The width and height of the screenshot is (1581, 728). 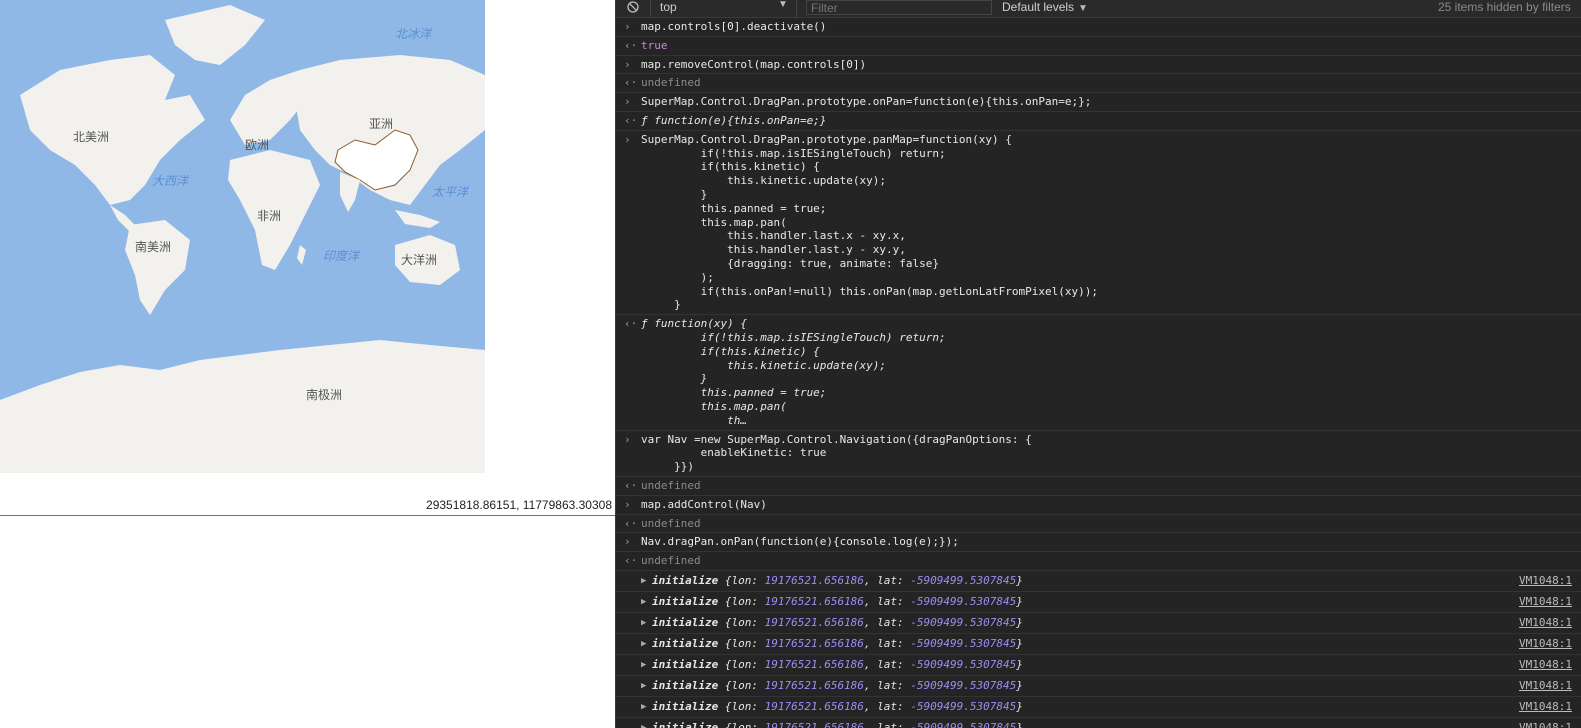 I want to click on toolbar-separator, so click(x=650, y=8).